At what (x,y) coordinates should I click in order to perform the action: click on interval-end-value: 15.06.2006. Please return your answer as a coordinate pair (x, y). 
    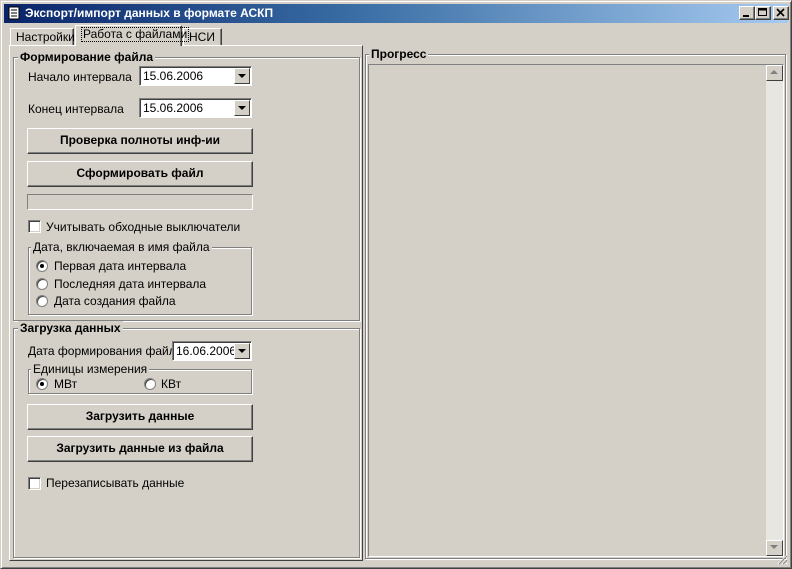
    Looking at the image, I should click on (173, 108).